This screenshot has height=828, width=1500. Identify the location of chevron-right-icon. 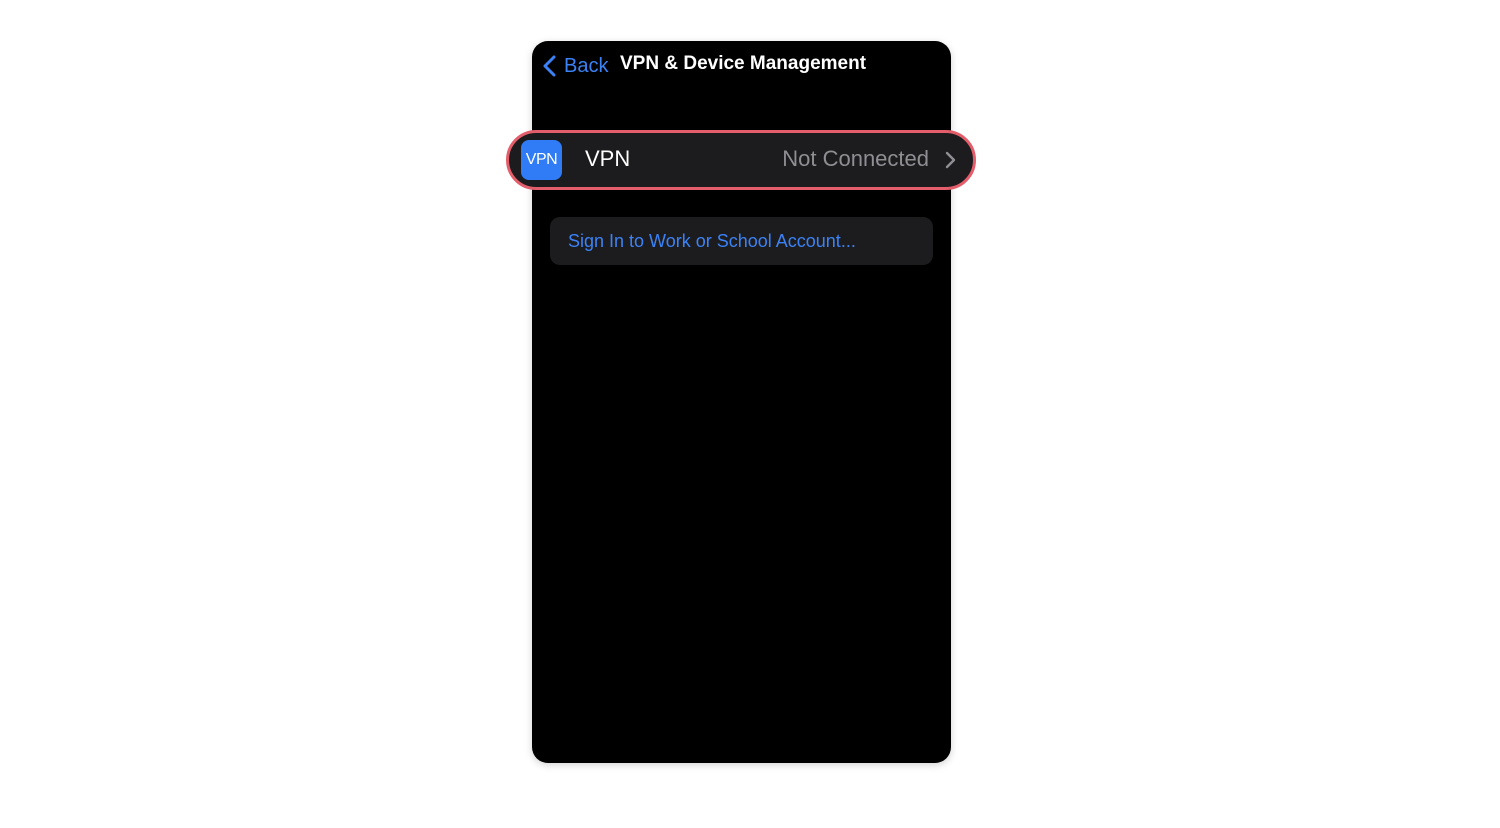
(950, 160).